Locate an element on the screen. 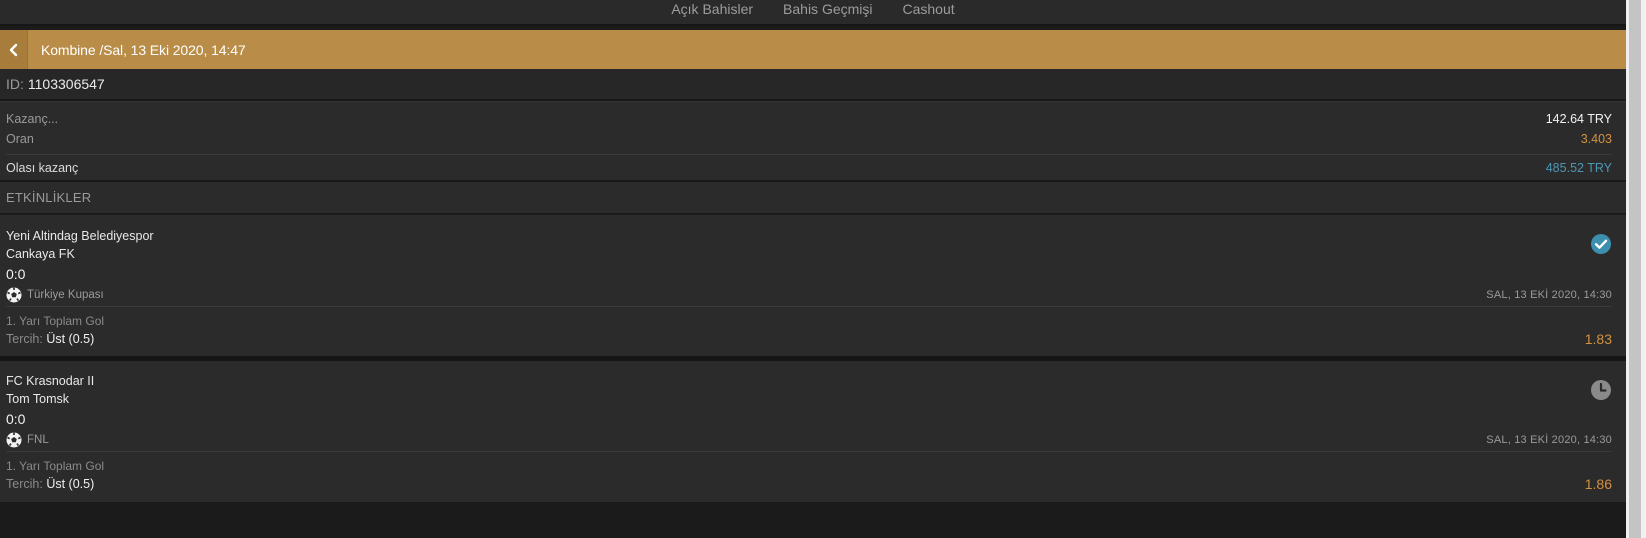 This screenshot has width=1646, height=538. total-odds-label: Oran is located at coordinates (20, 139).